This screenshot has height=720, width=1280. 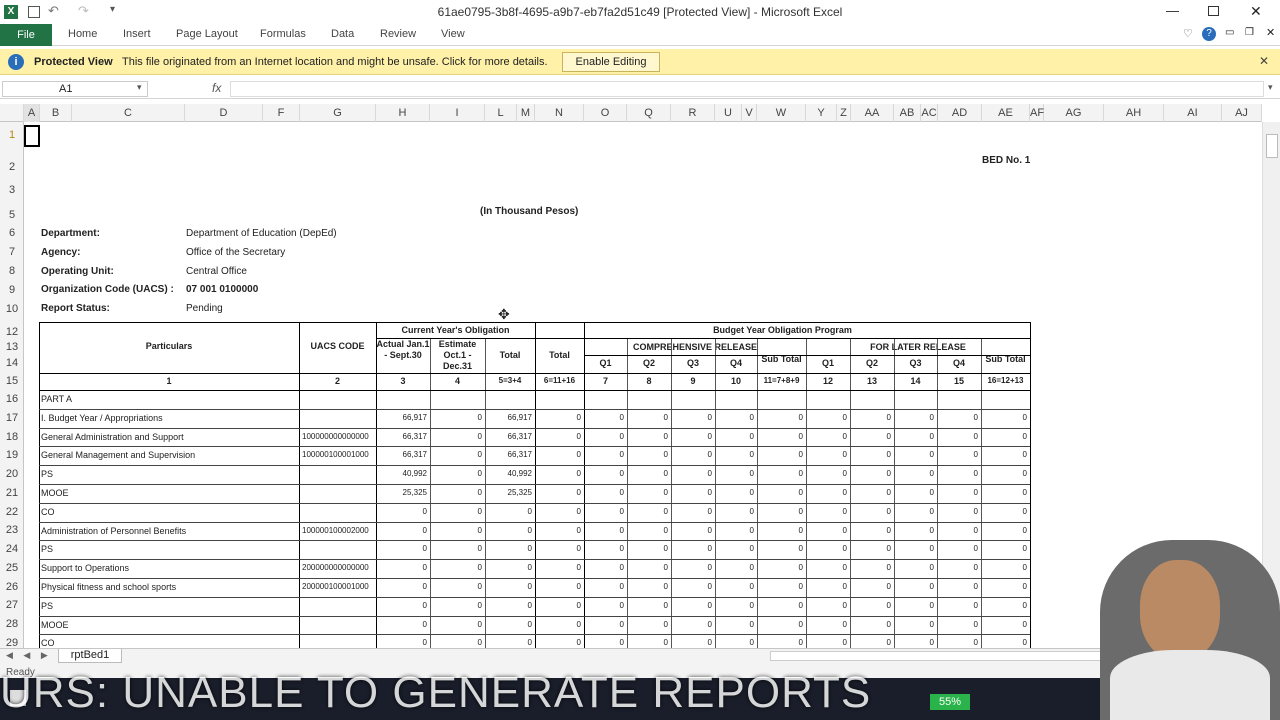 What do you see at coordinates (11, 252) in the screenshot?
I see `row-header: 7` at bounding box center [11, 252].